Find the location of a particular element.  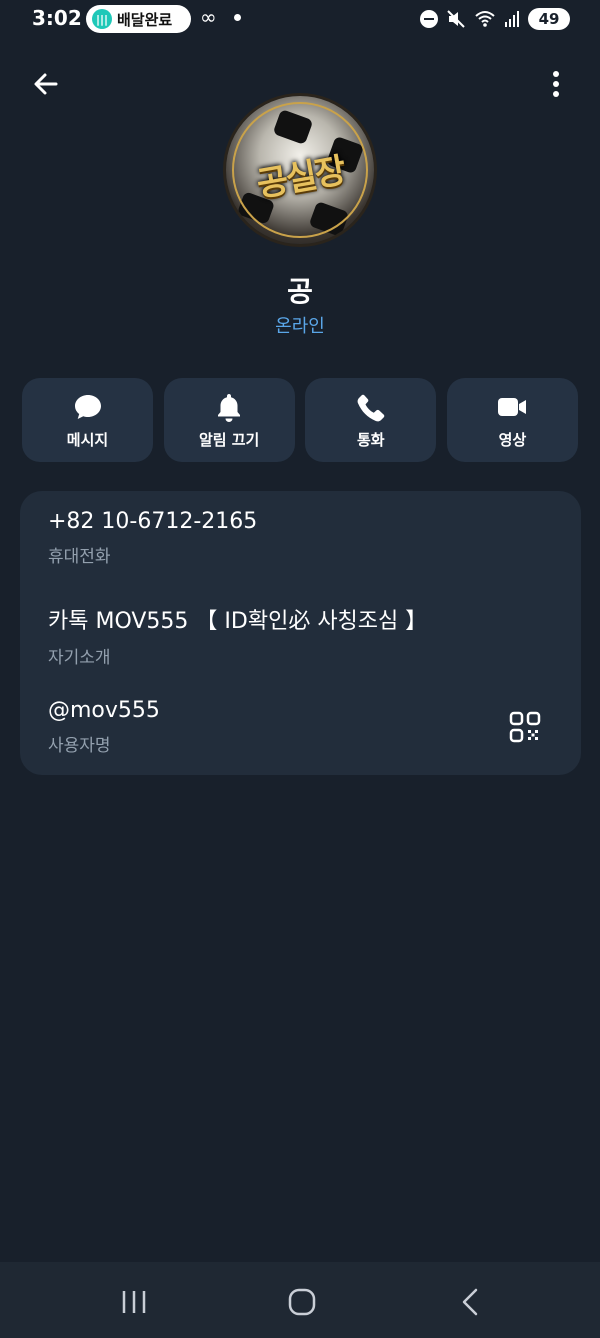

qr-code-icon is located at coordinates (525, 727).